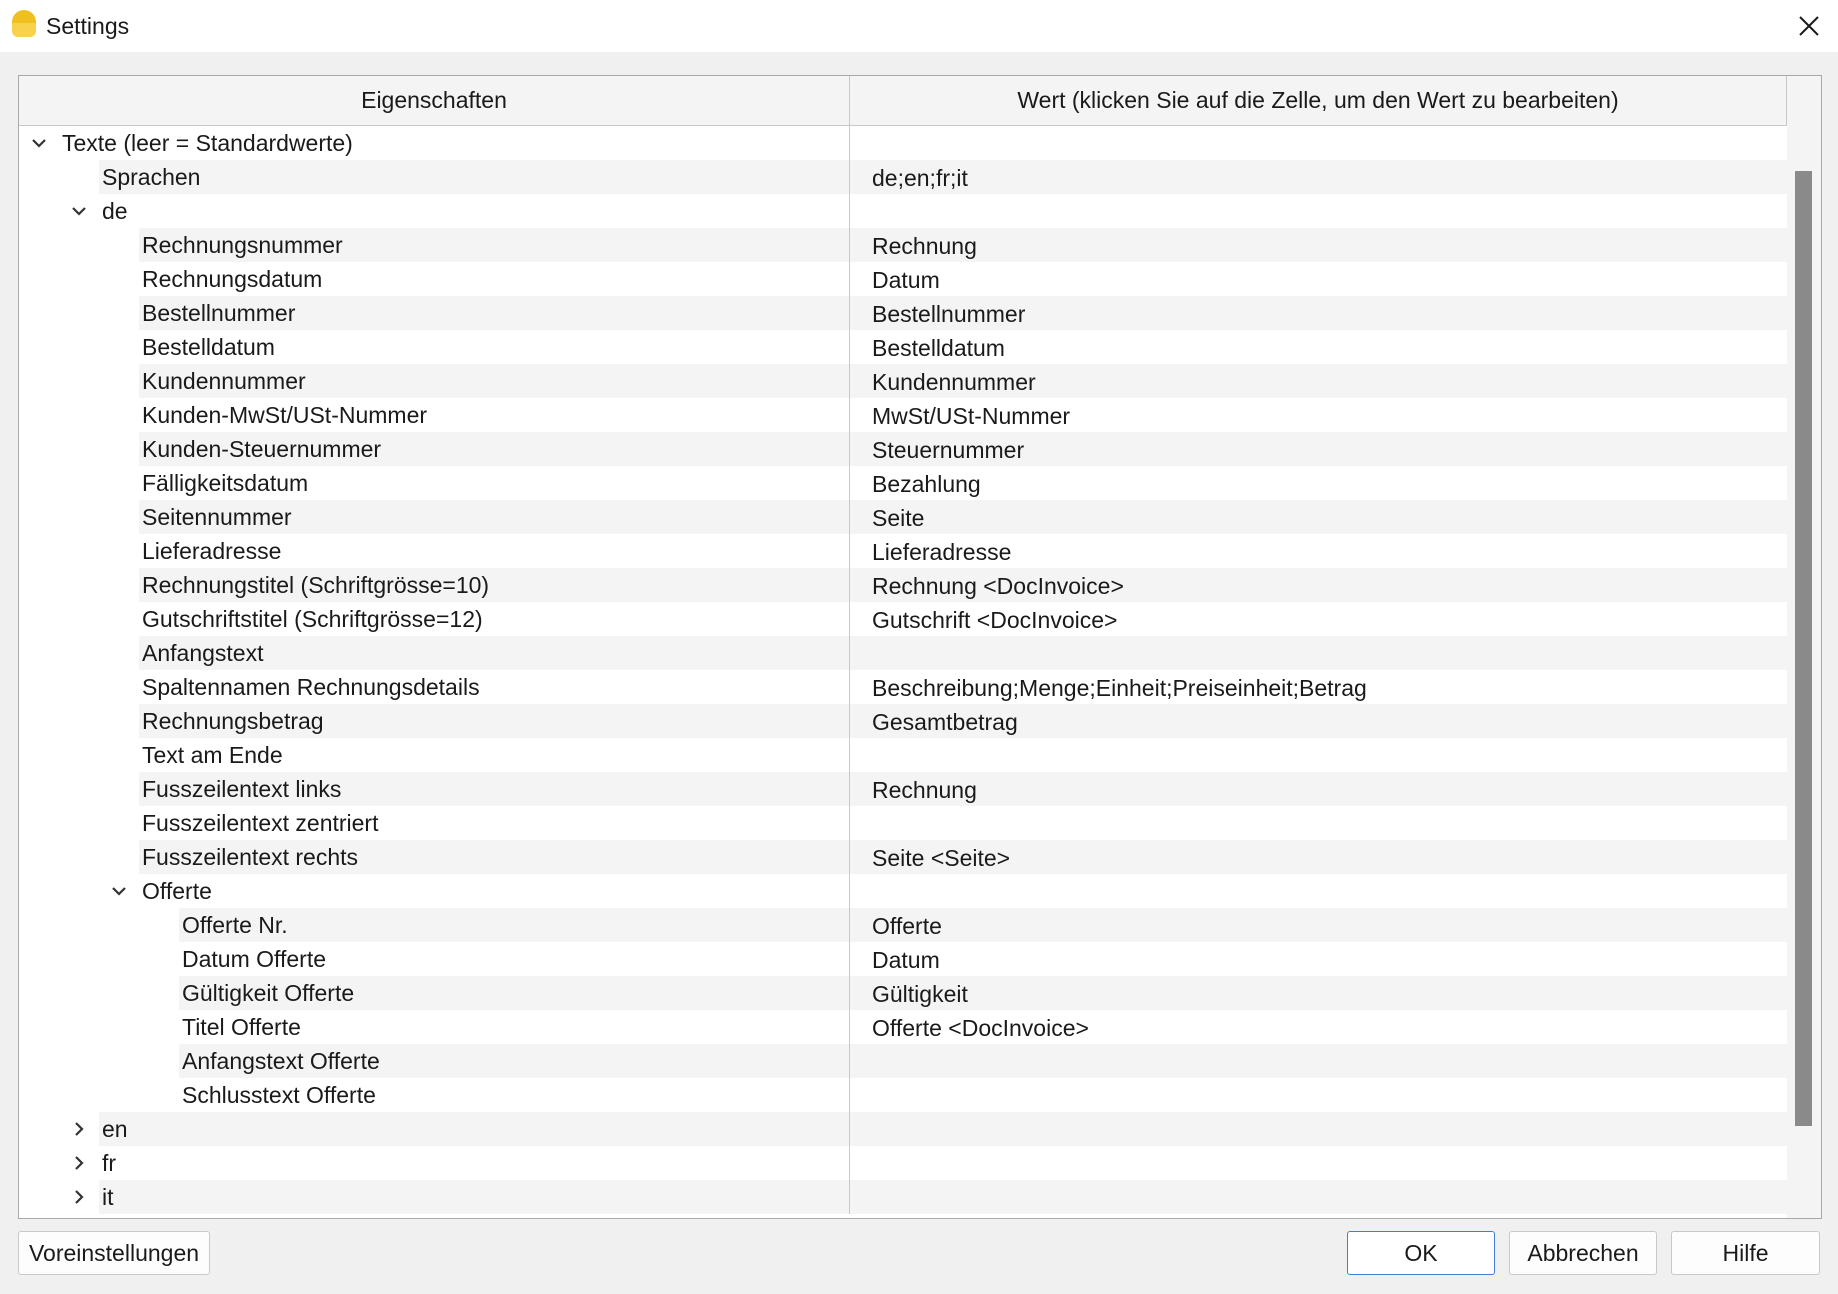 The height and width of the screenshot is (1294, 1838). Describe the element at coordinates (434, 585) in the screenshot. I see `property-cell: Rechnungstitel (Schriftgrösse=10)` at that location.